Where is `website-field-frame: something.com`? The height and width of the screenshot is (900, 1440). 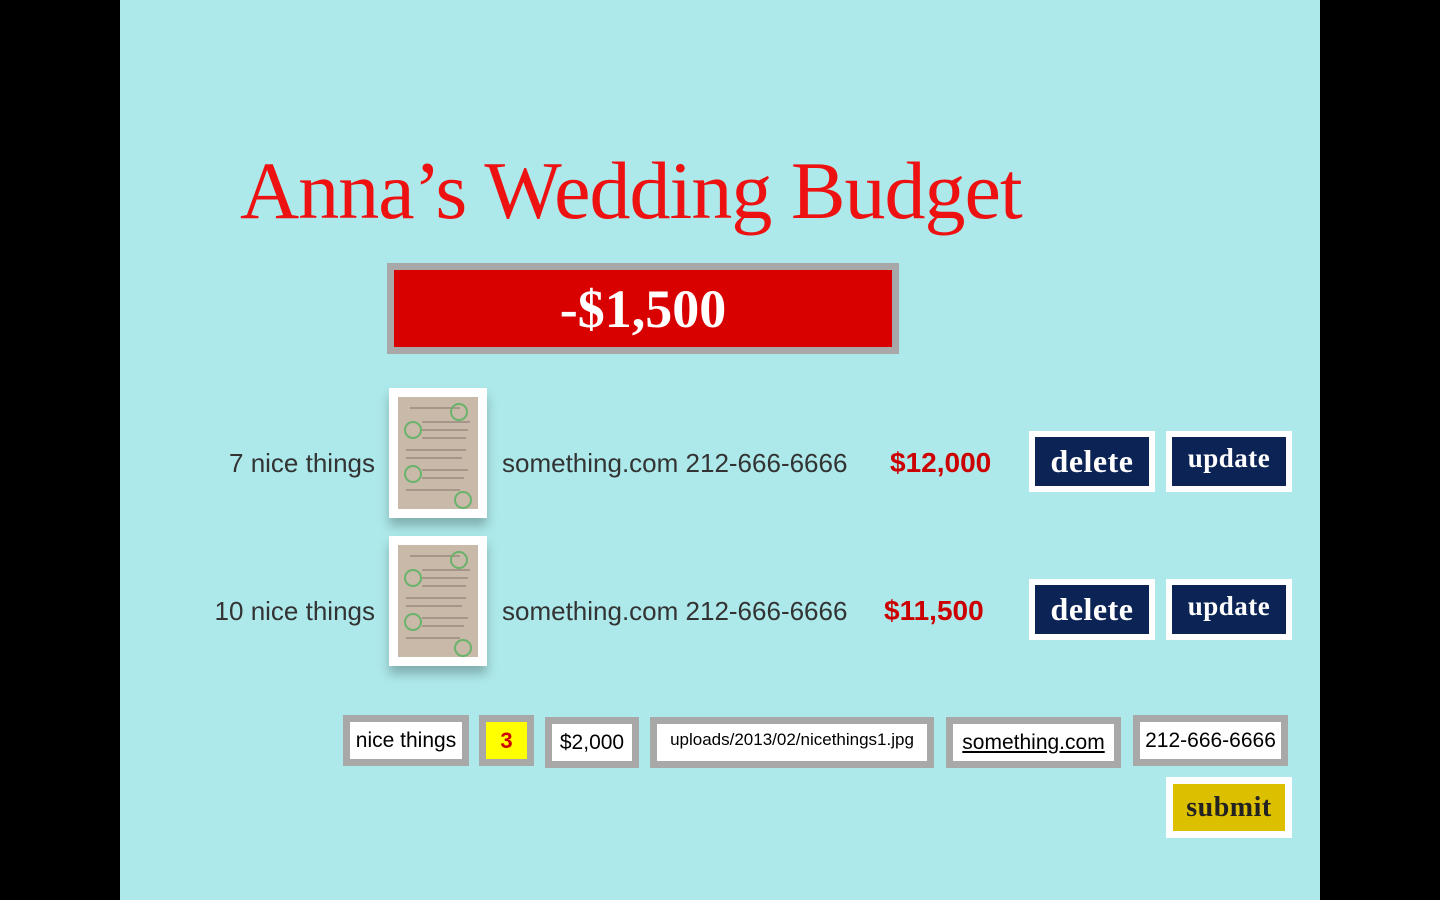
website-field-frame: something.com is located at coordinates (1033, 742).